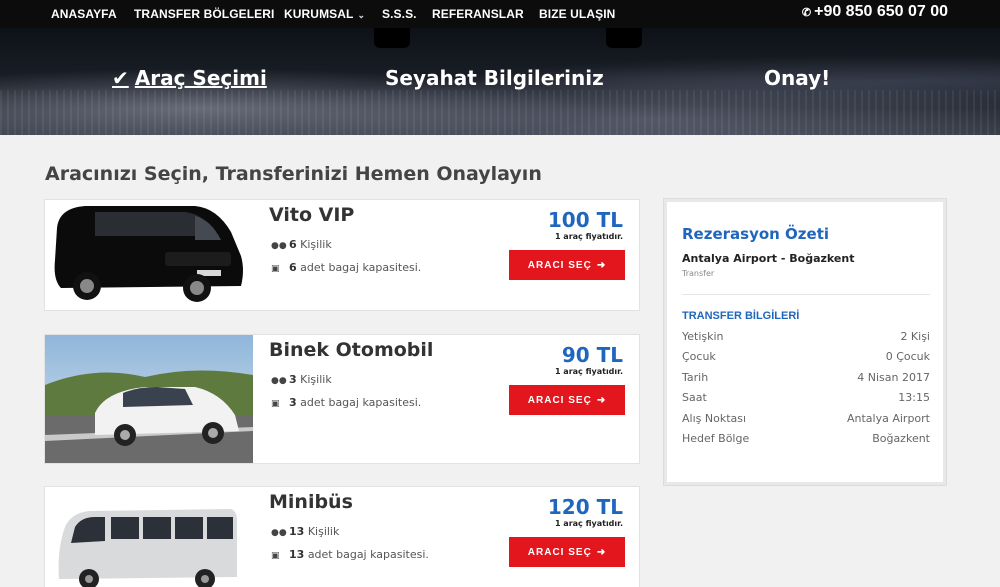  I want to click on nav-item-kurumsal-label: KURUMSAL, so click(319, 14).